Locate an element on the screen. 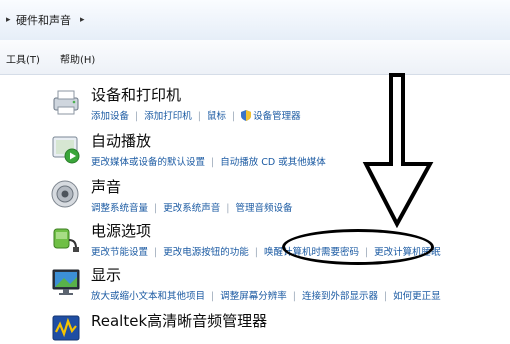  link-manage-audio-devices: 管理音频设备 is located at coordinates (263, 208).